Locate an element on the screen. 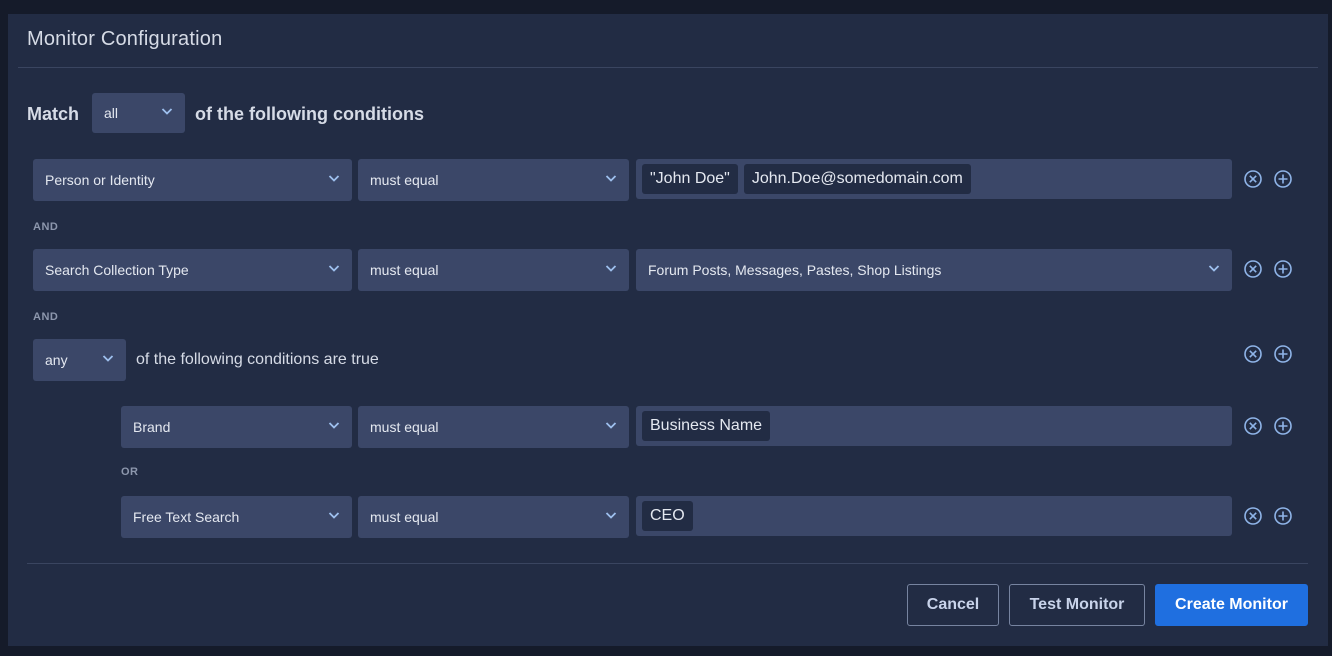  join-or-1: OR is located at coordinates (130, 472).